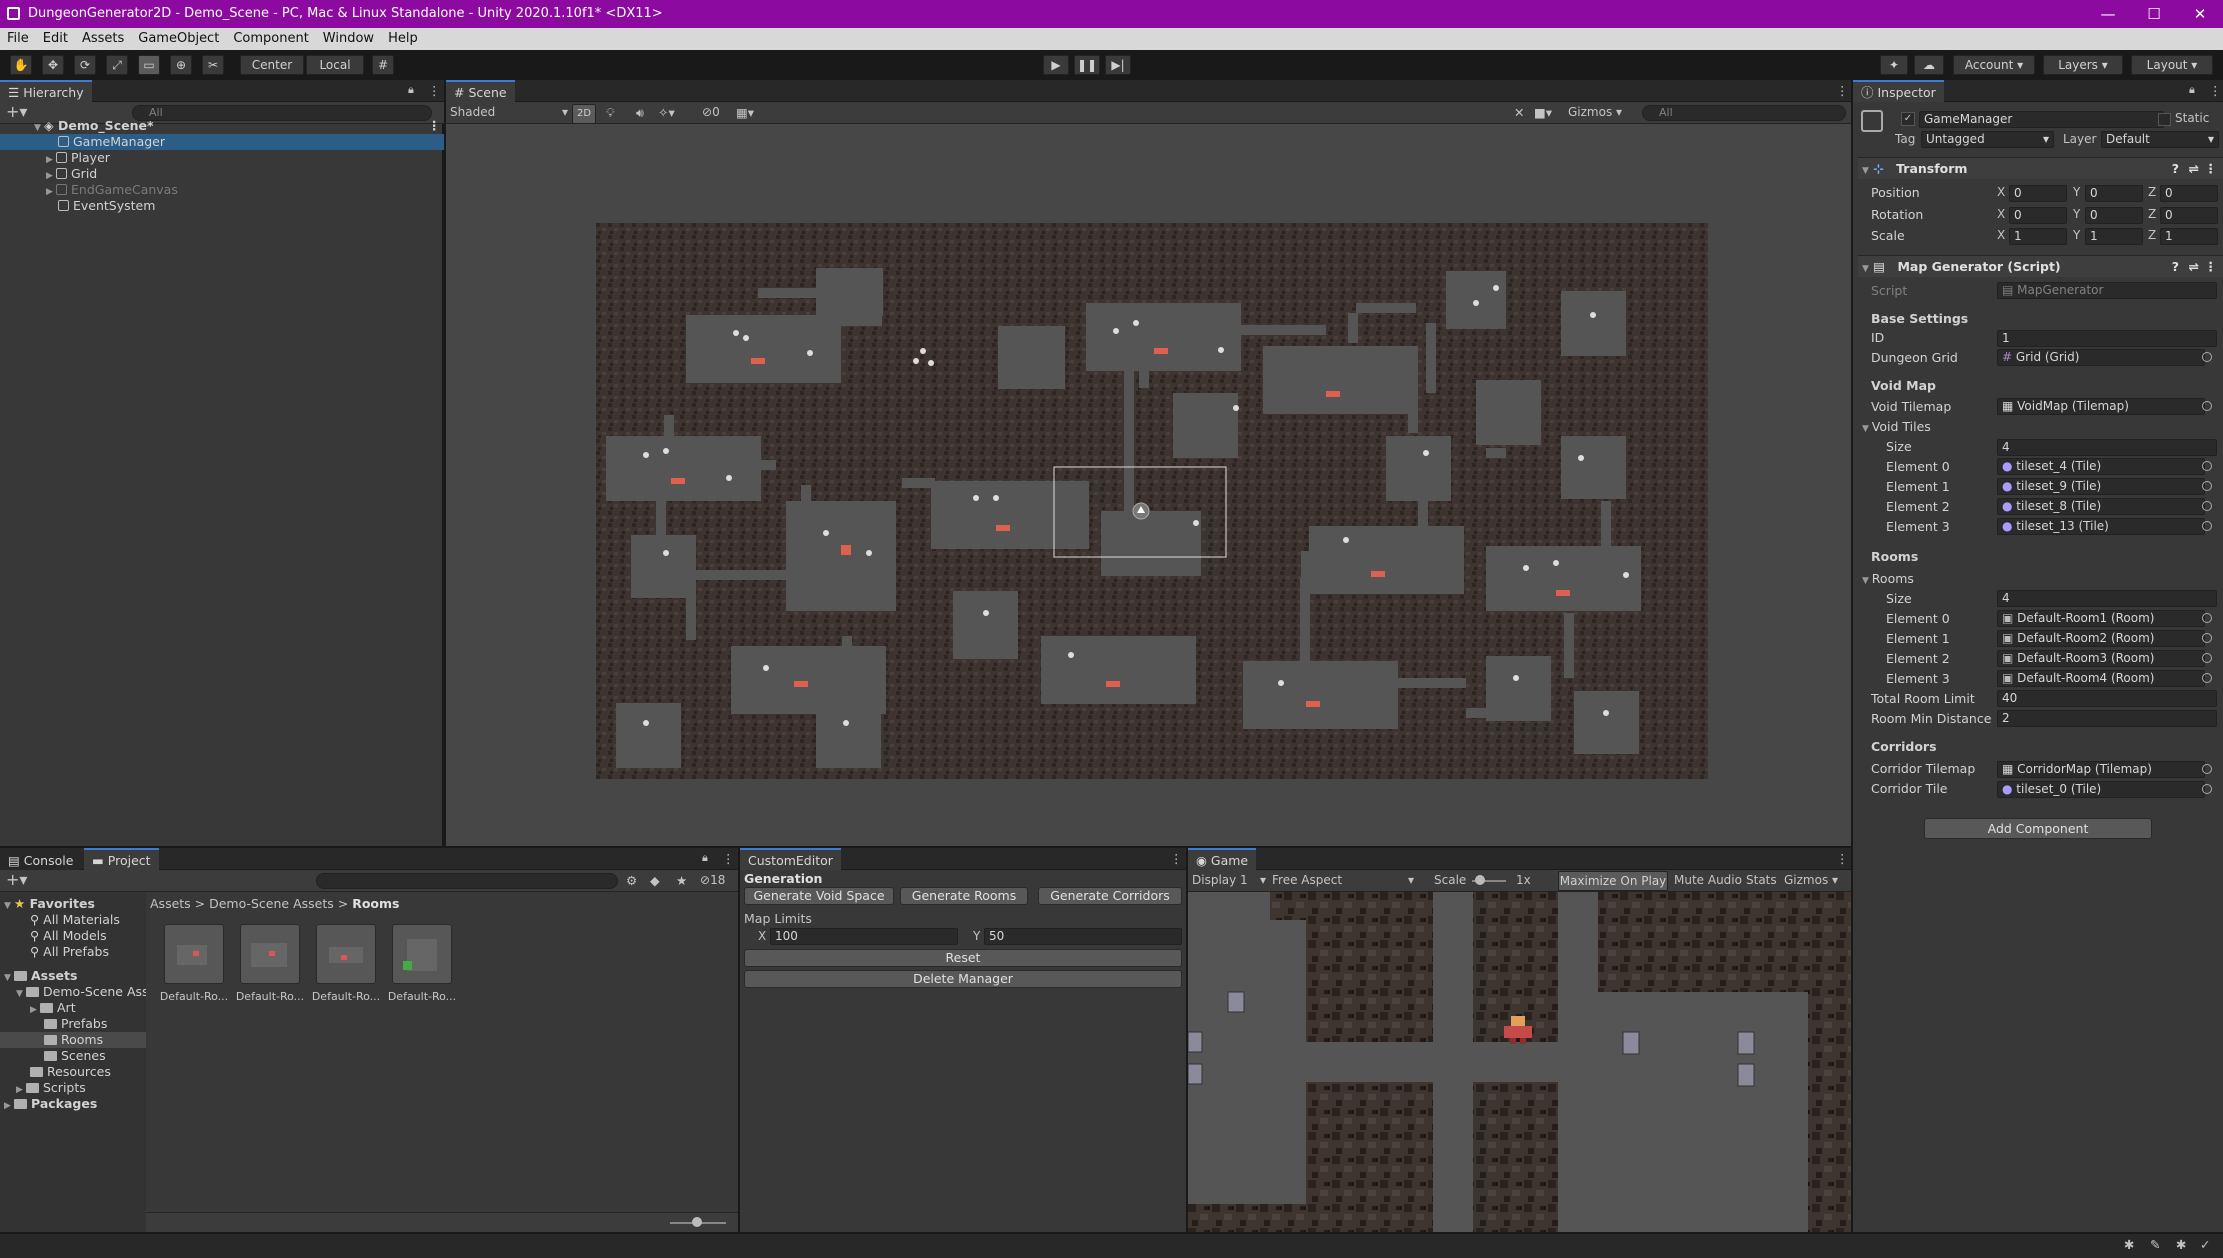 This screenshot has height=1258, width=2223. What do you see at coordinates (1744, 113) in the screenshot?
I see `scene-search-input: All` at bounding box center [1744, 113].